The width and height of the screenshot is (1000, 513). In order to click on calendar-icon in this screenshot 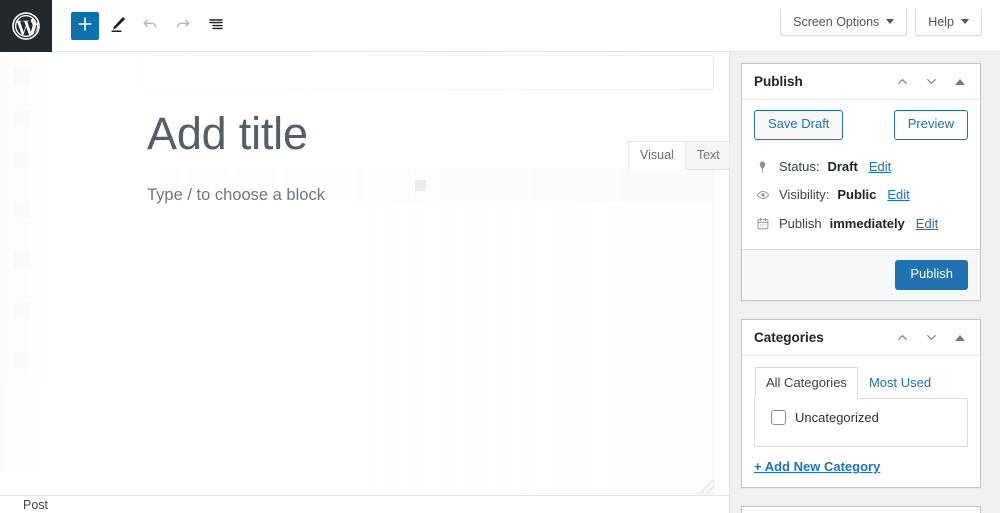, I will do `click(762, 223)`.